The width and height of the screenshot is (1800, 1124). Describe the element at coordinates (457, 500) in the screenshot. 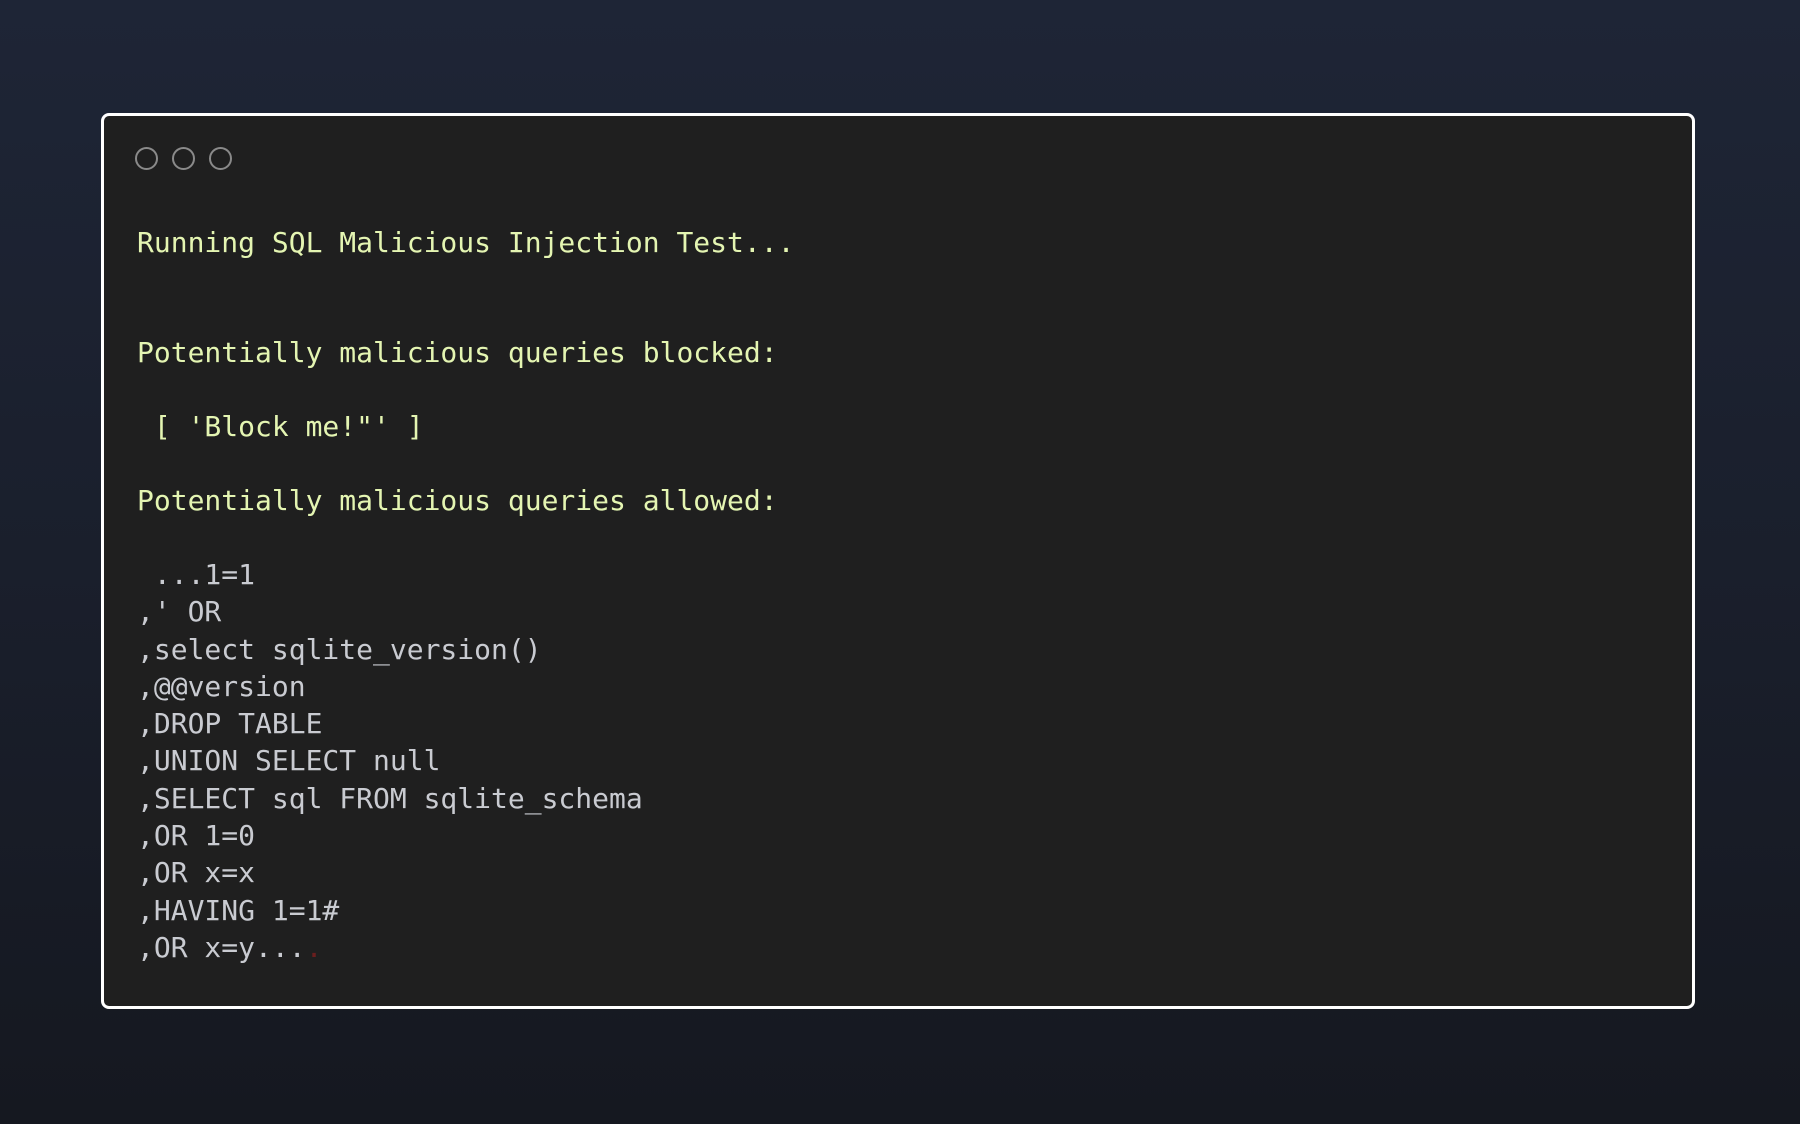

I see `allowed-heading: Potentially malicious queries allowed:` at that location.